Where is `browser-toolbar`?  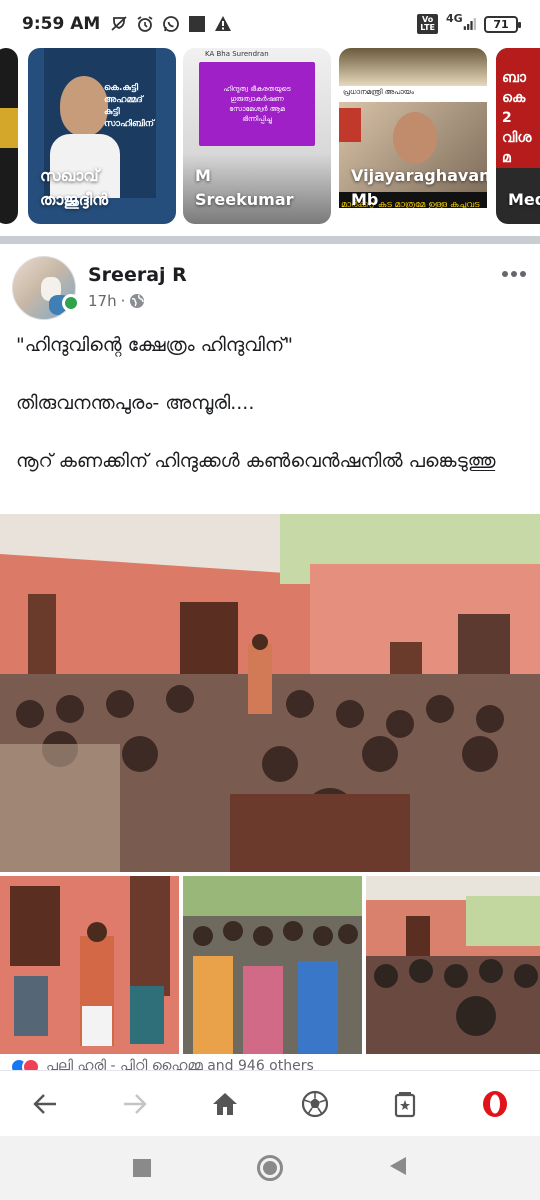
browser-toolbar is located at coordinates (270, 1103).